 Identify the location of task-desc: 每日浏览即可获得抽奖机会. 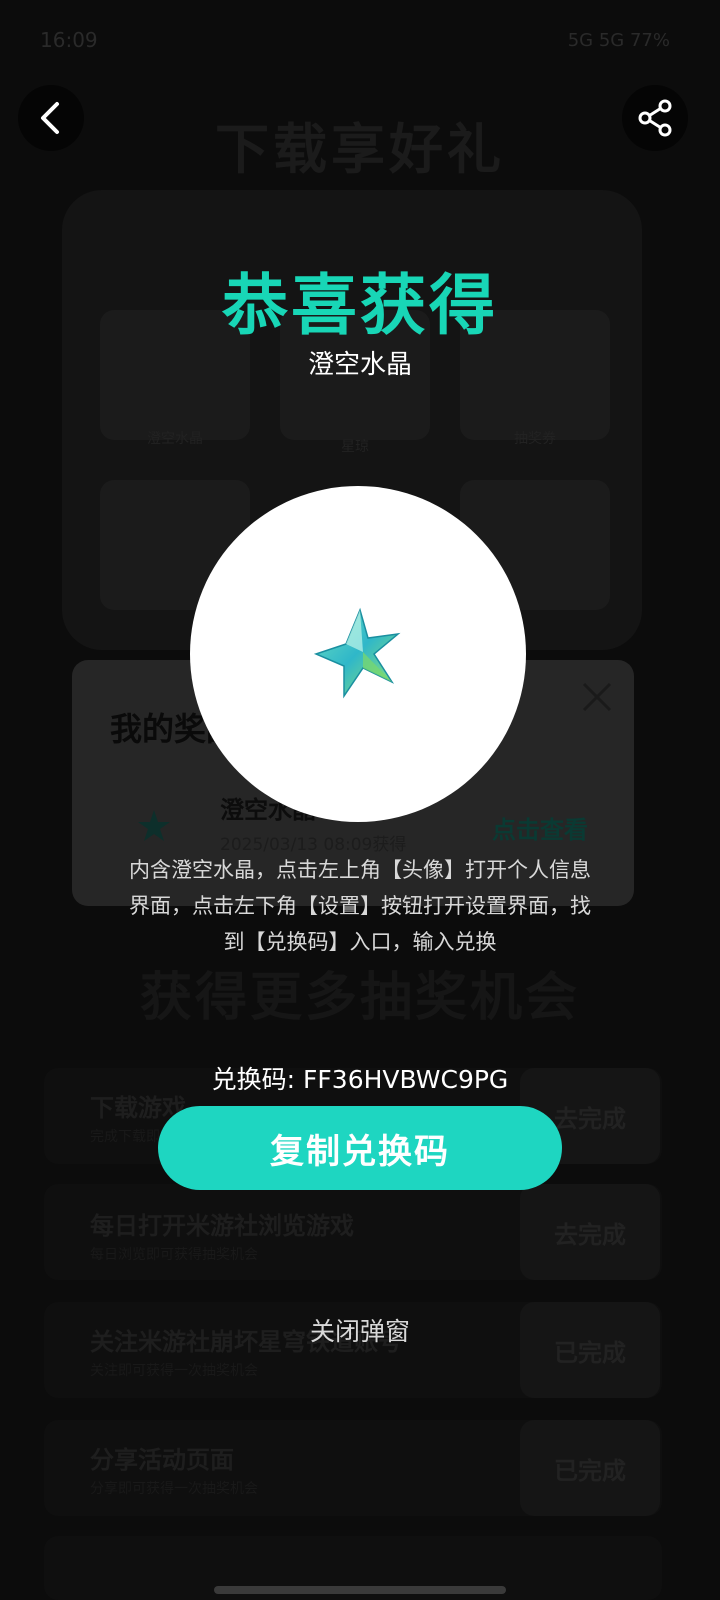
(174, 1255).